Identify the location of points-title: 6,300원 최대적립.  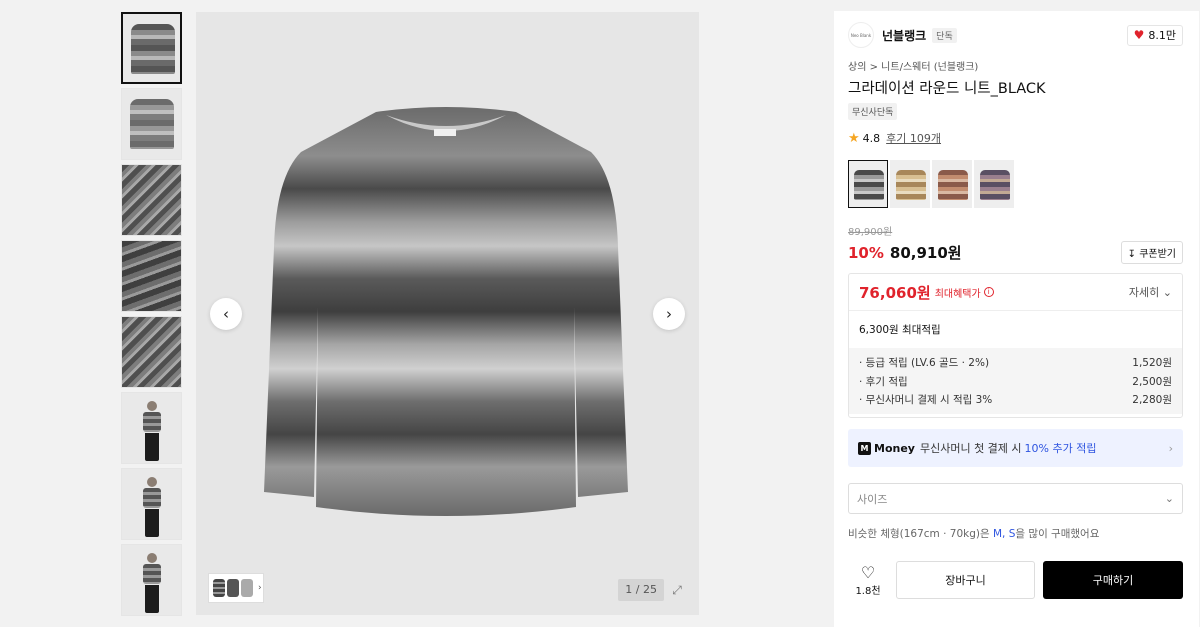
(900, 330).